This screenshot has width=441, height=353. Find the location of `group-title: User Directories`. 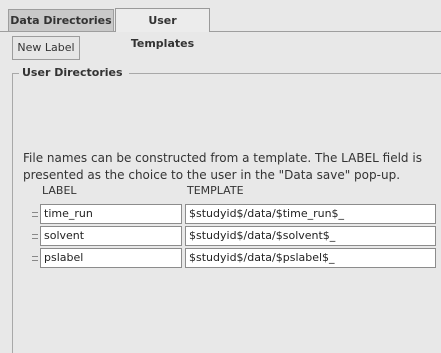

group-title: User Directories is located at coordinates (74, 72).